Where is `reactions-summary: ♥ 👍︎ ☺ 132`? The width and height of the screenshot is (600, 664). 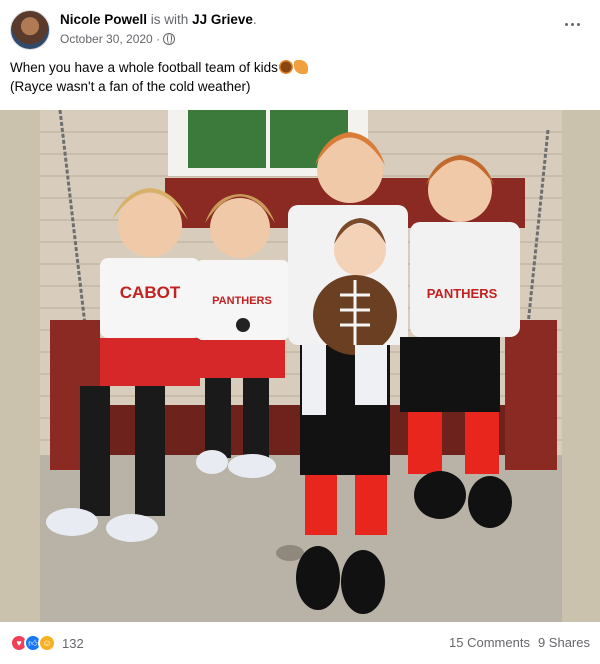
reactions-summary: ♥ 👍︎ ☺ 132 is located at coordinates (47, 643).